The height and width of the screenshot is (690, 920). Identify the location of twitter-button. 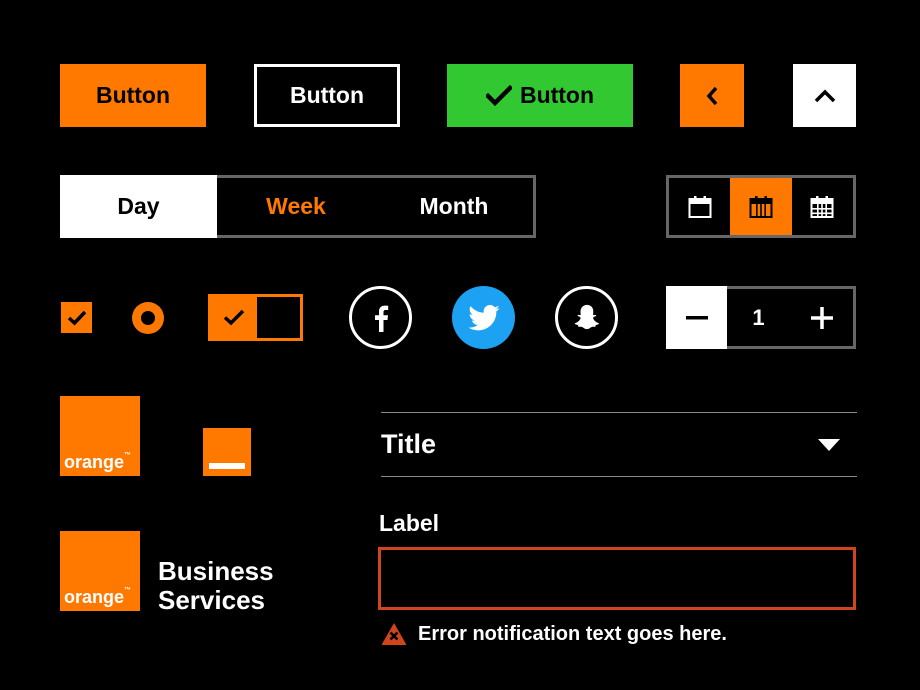
(483, 317).